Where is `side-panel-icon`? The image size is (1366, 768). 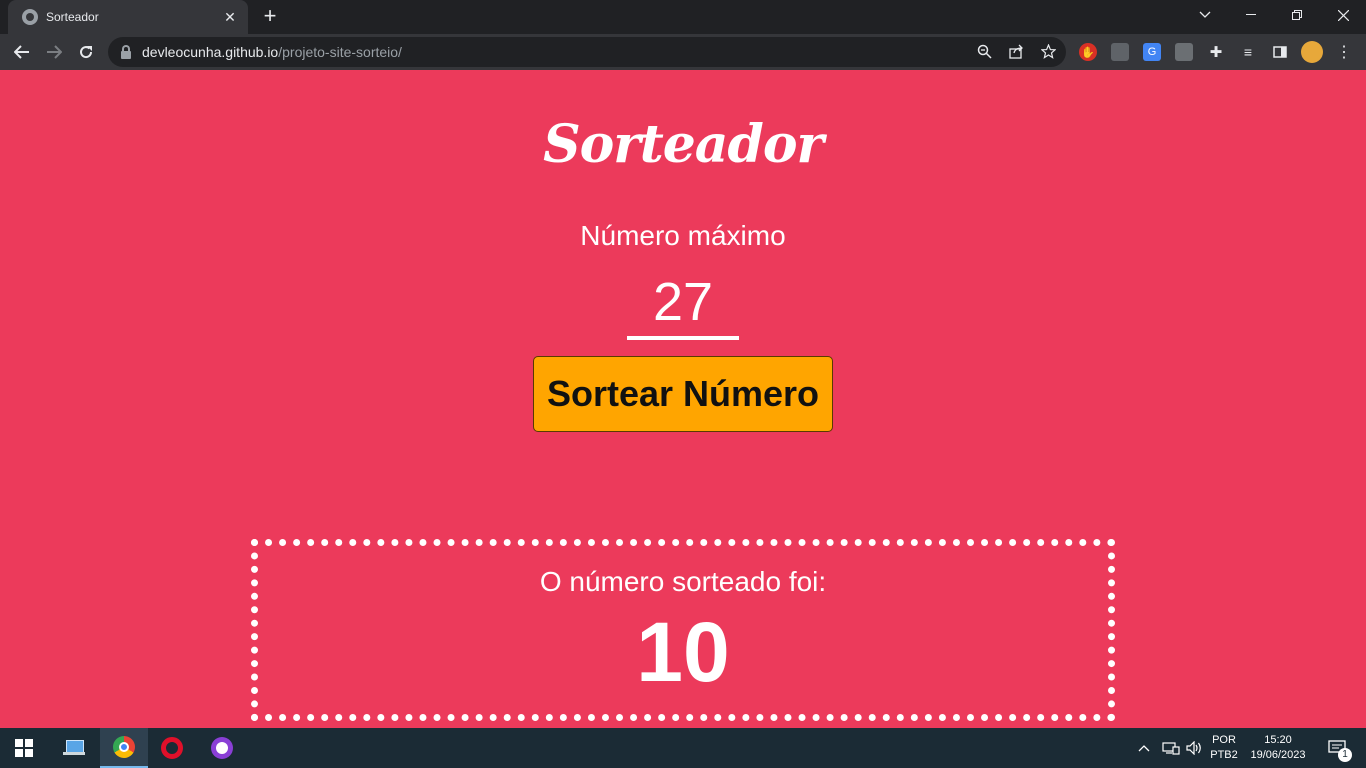
side-panel-icon is located at coordinates (1280, 52).